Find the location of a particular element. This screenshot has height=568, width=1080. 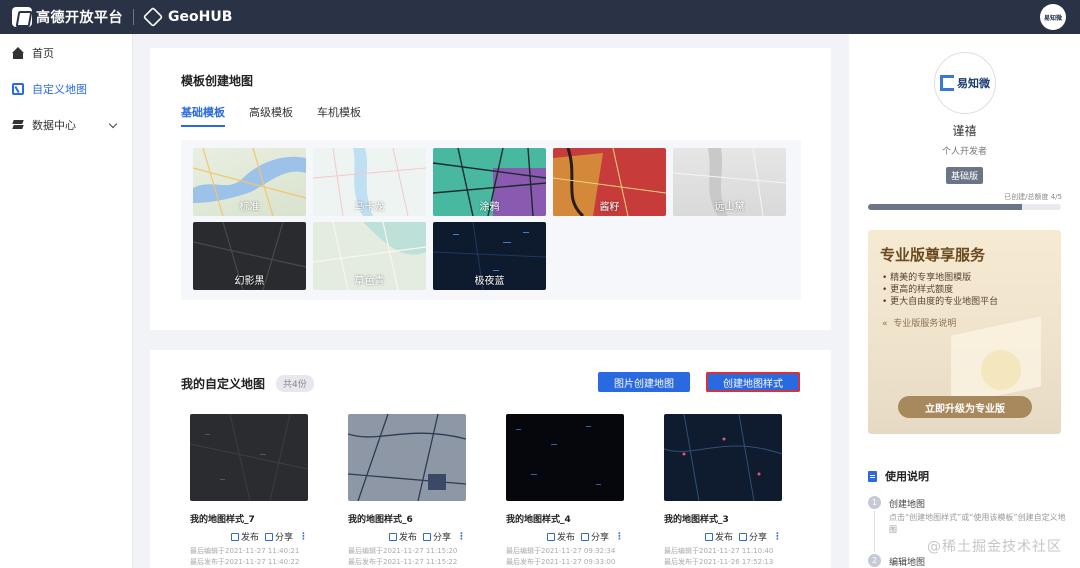

step-title: 创建地图 is located at coordinates (907, 505).